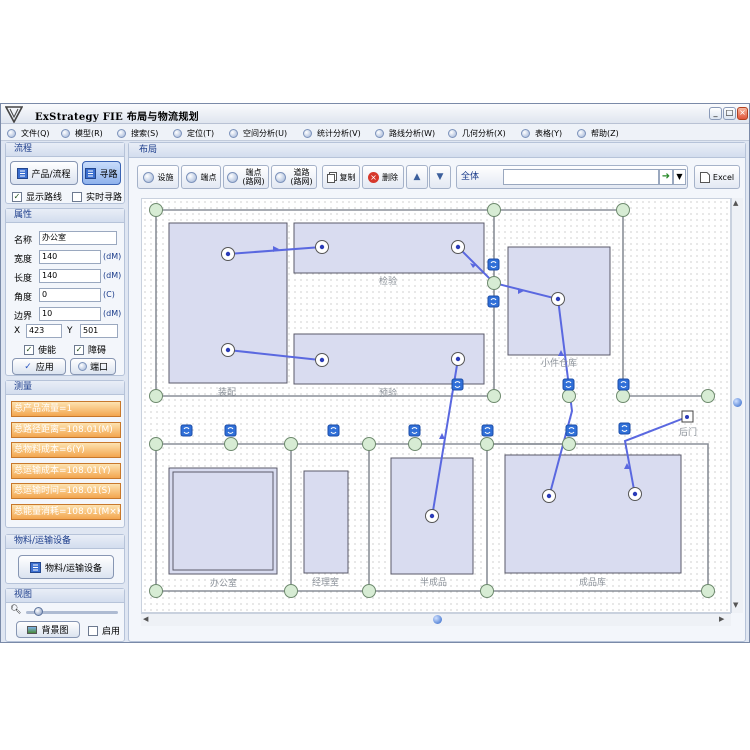 The height and width of the screenshot is (750, 750). What do you see at coordinates (90, 349) in the screenshot?
I see `obstacle-checkbox: ✓ 障碍` at bounding box center [90, 349].